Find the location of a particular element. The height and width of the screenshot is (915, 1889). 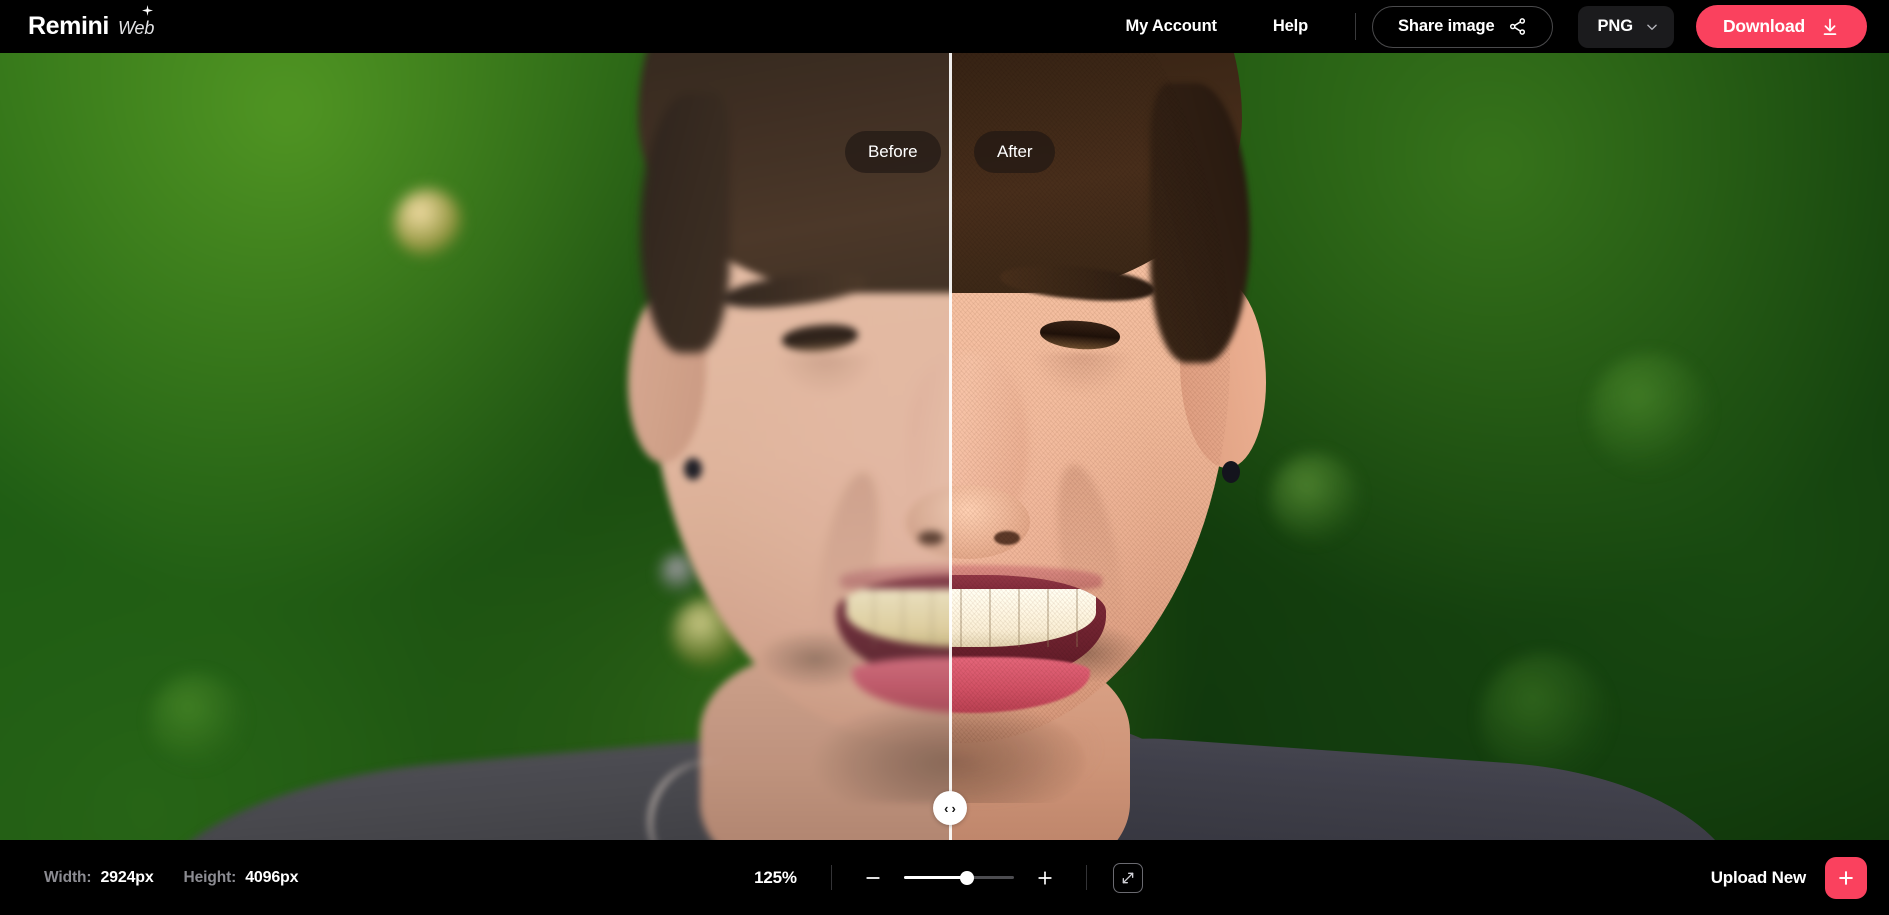

before-label-pill: Before is located at coordinates (893, 152).